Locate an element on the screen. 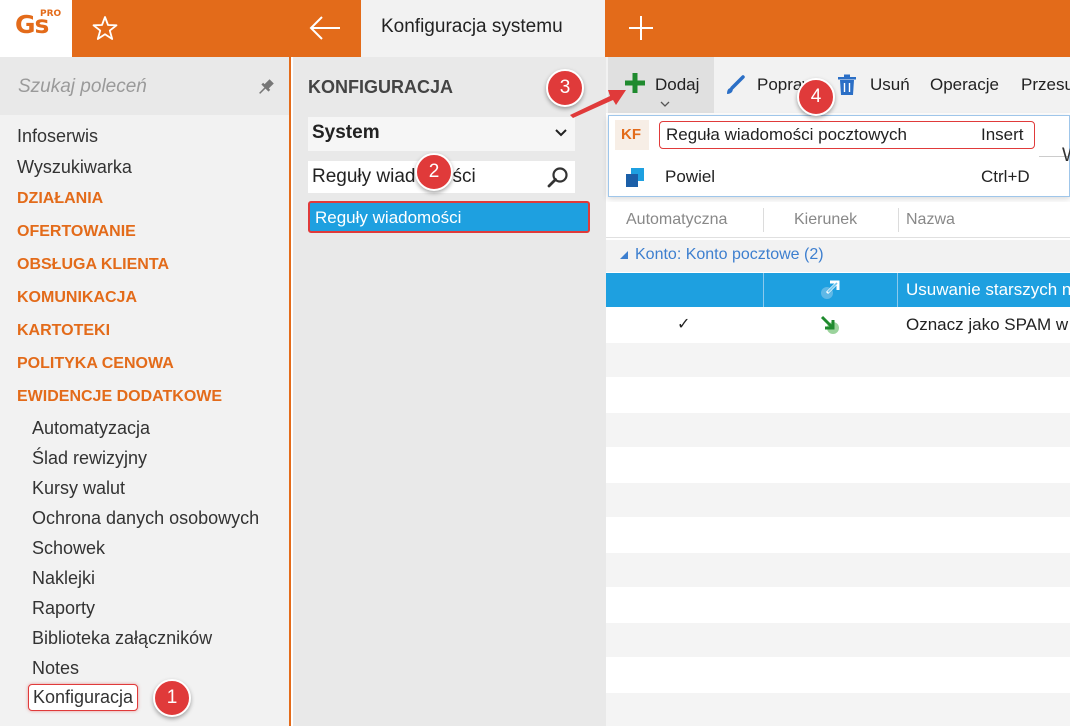  table-row: ✓ Oznacz jako SPAM w is located at coordinates (838, 325).